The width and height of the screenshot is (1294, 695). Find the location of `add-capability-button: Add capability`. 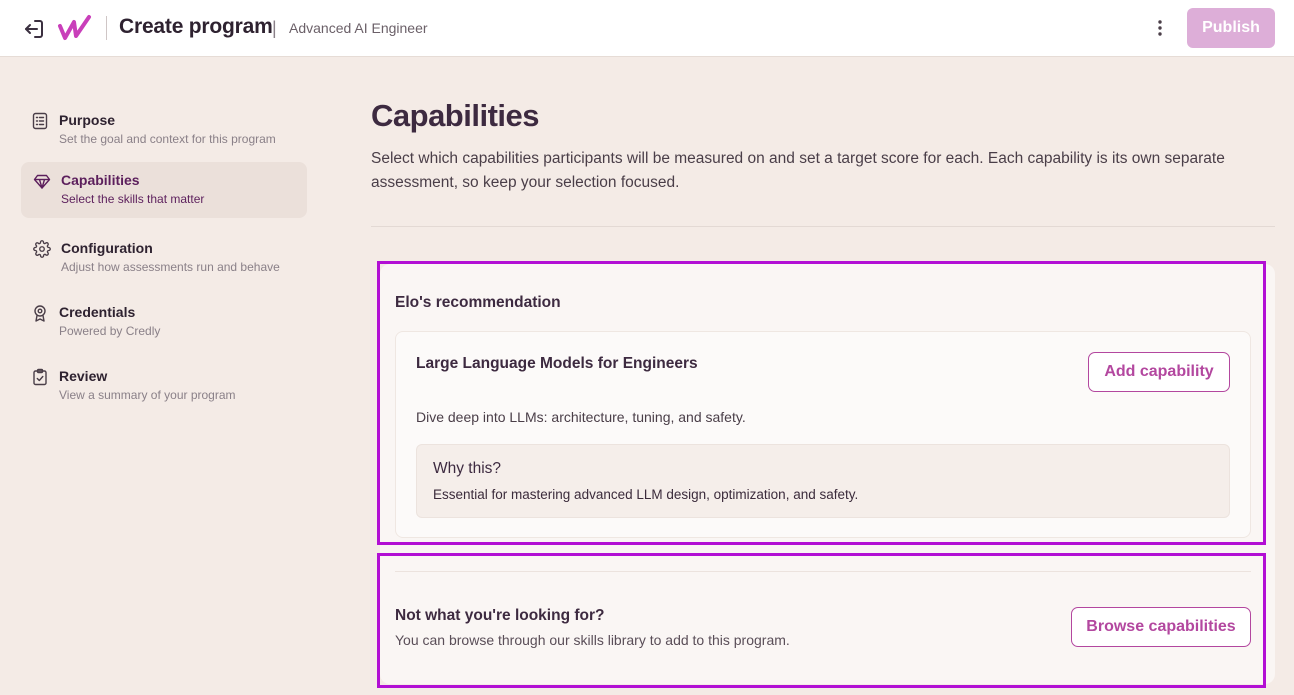

add-capability-button: Add capability is located at coordinates (1159, 372).